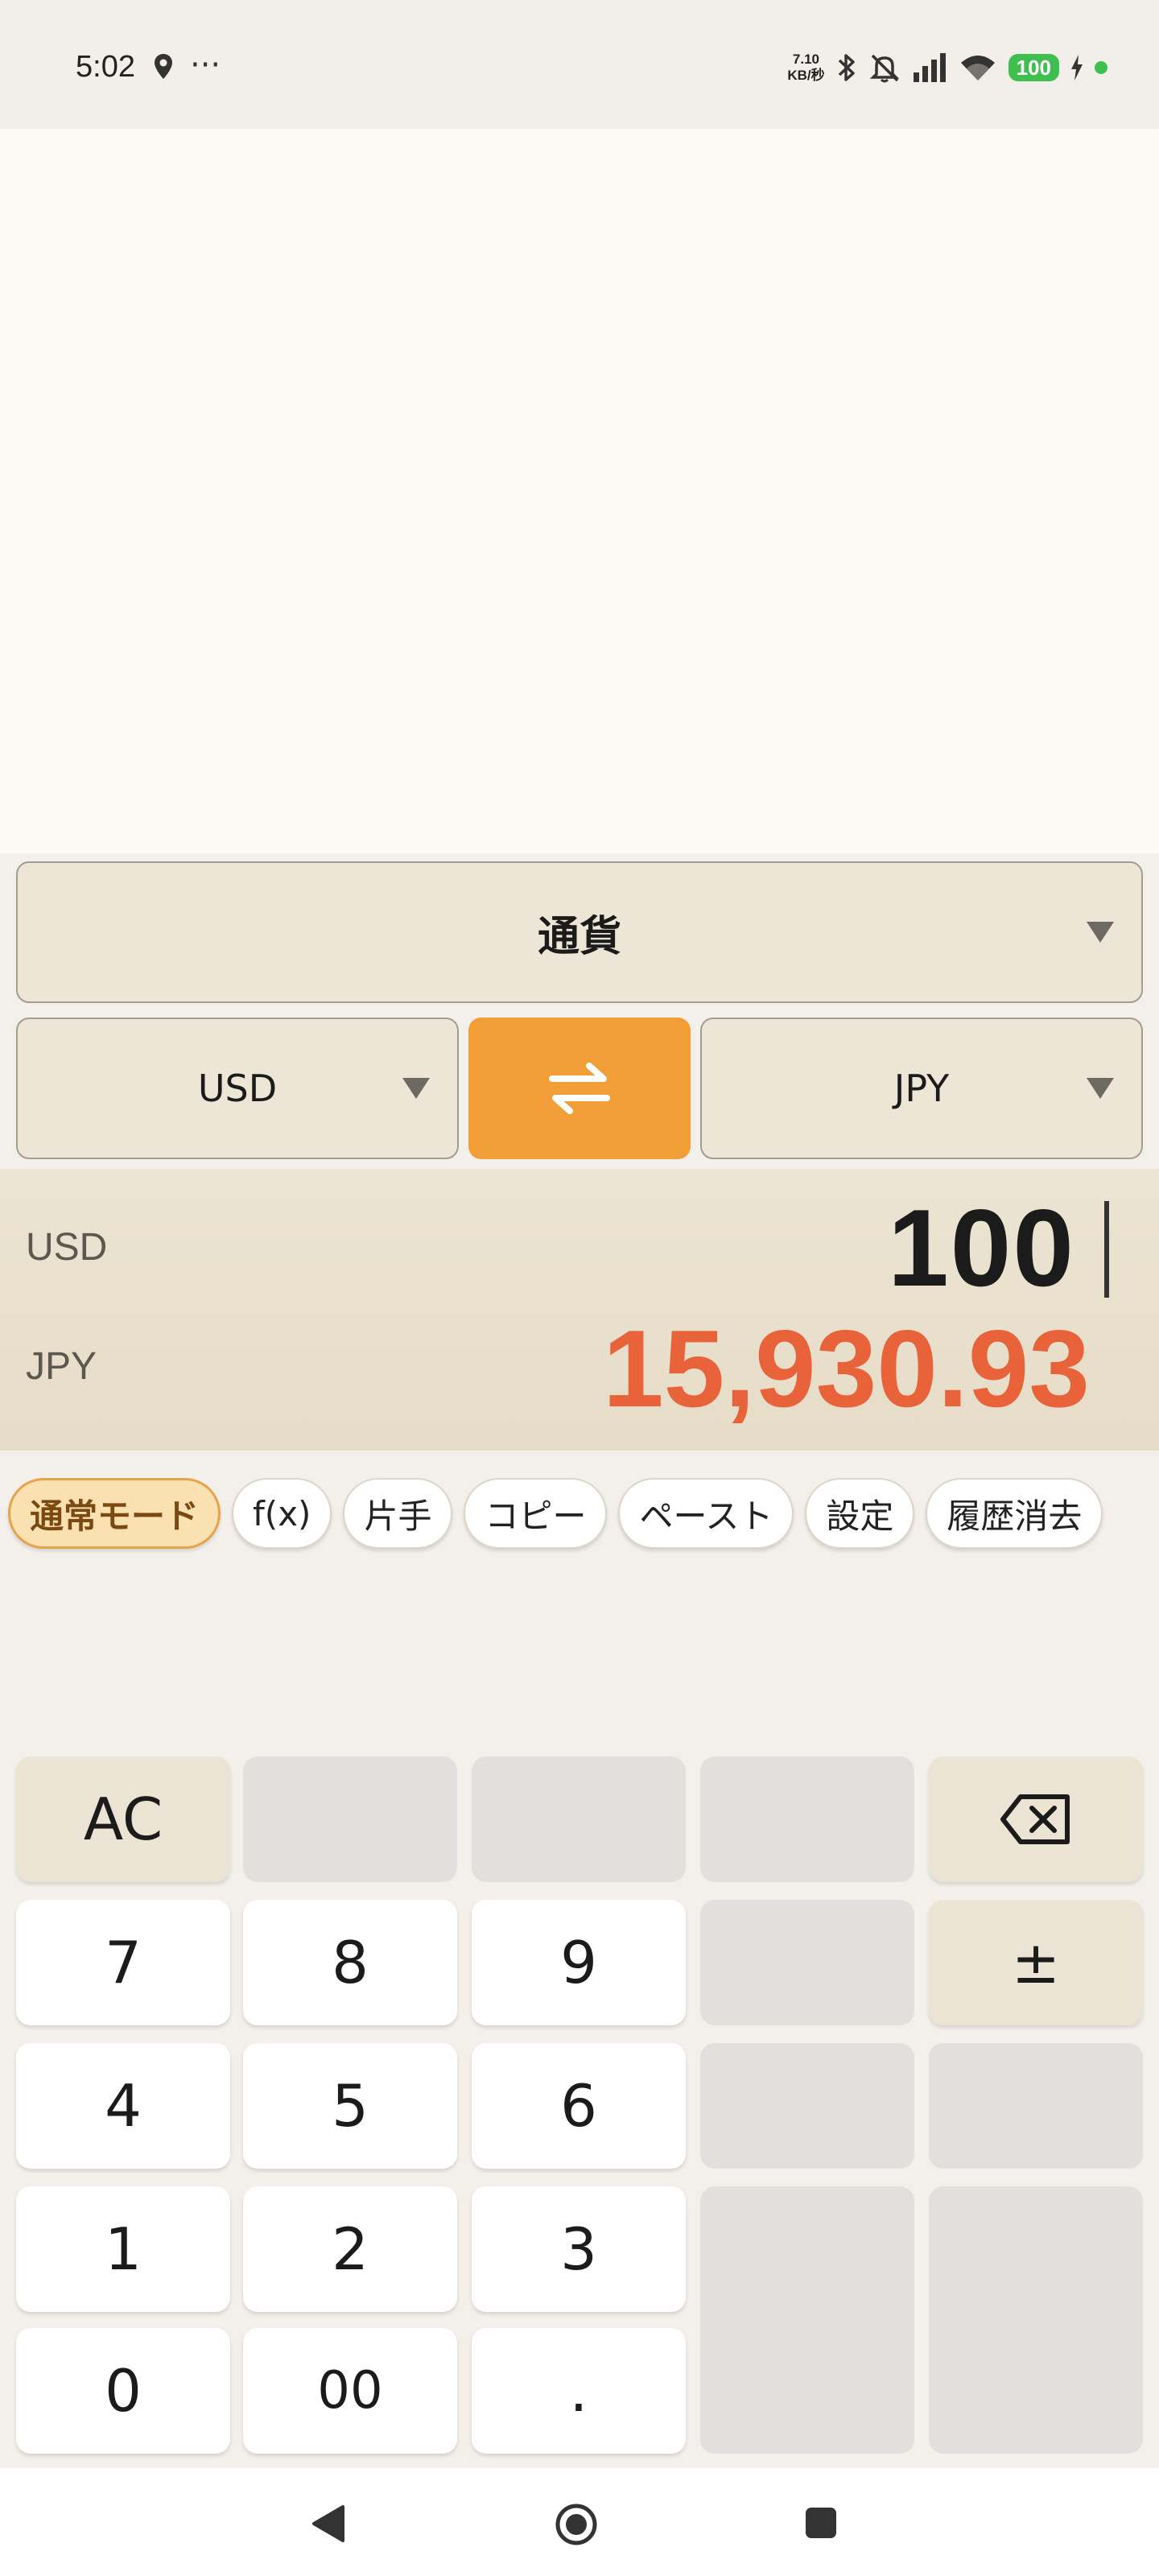 This screenshot has height=2576, width=1159. Describe the element at coordinates (123, 2391) in the screenshot. I see `digit-0-key: 0` at that location.